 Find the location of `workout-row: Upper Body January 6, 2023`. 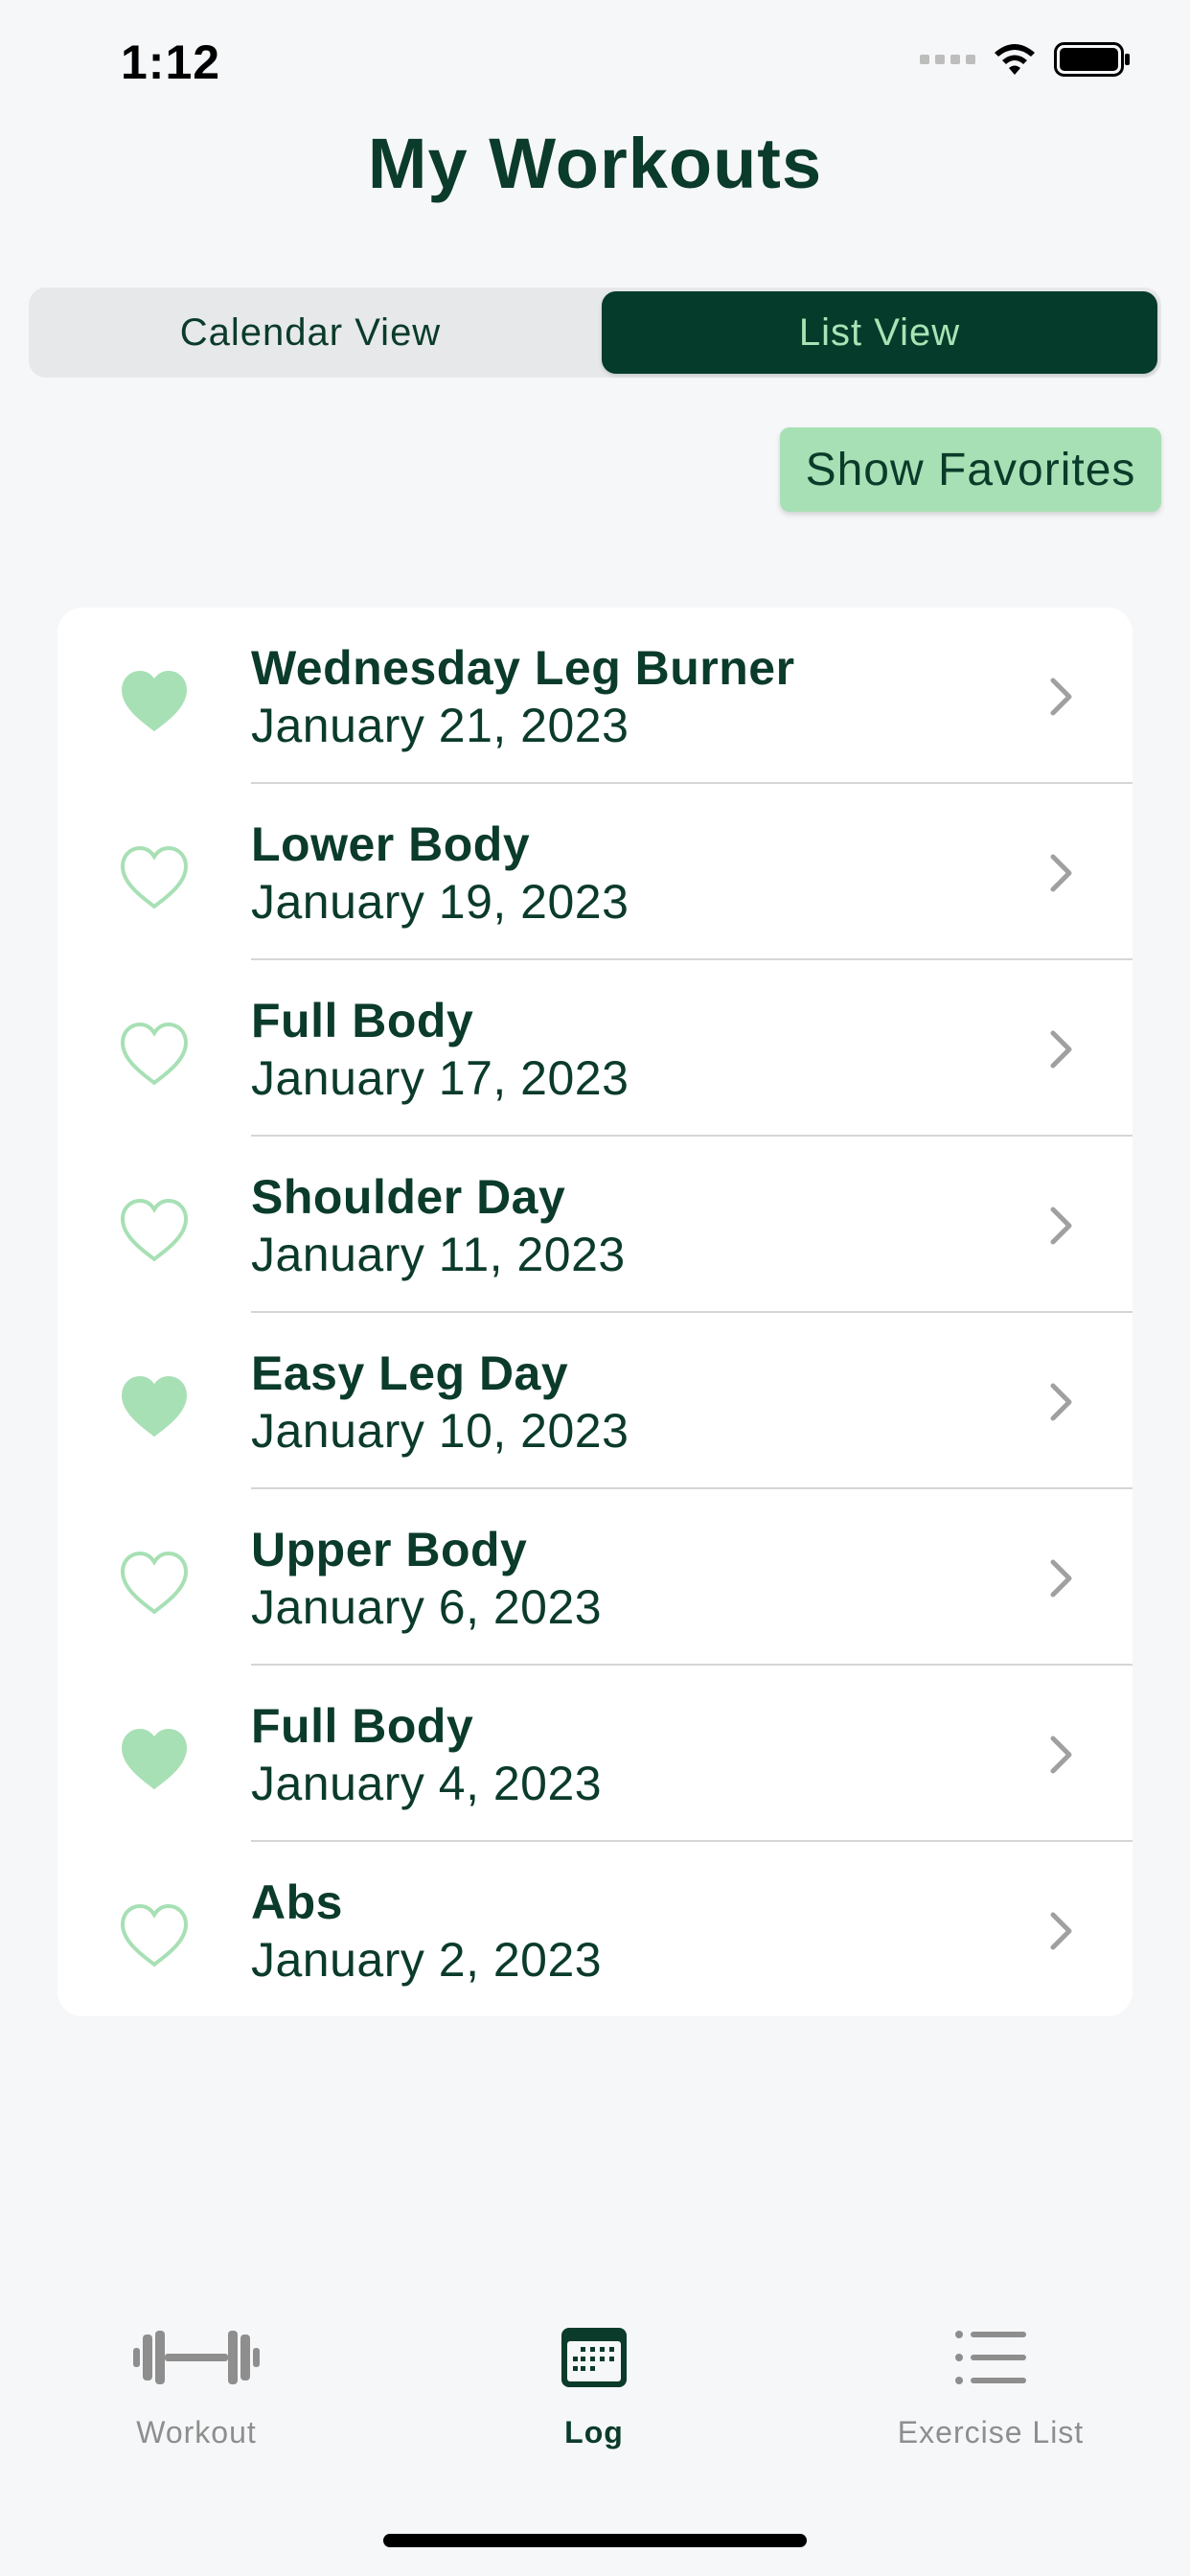

workout-row: Upper Body January 6, 2023 is located at coordinates (595, 1577).